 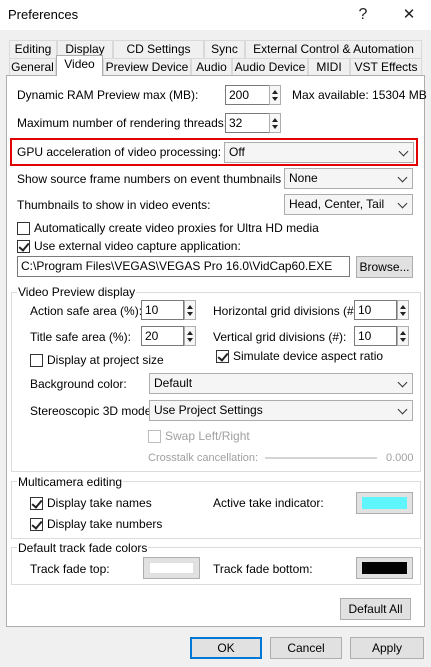 I want to click on simulate-aspect-checkbox, so click(x=222, y=356).